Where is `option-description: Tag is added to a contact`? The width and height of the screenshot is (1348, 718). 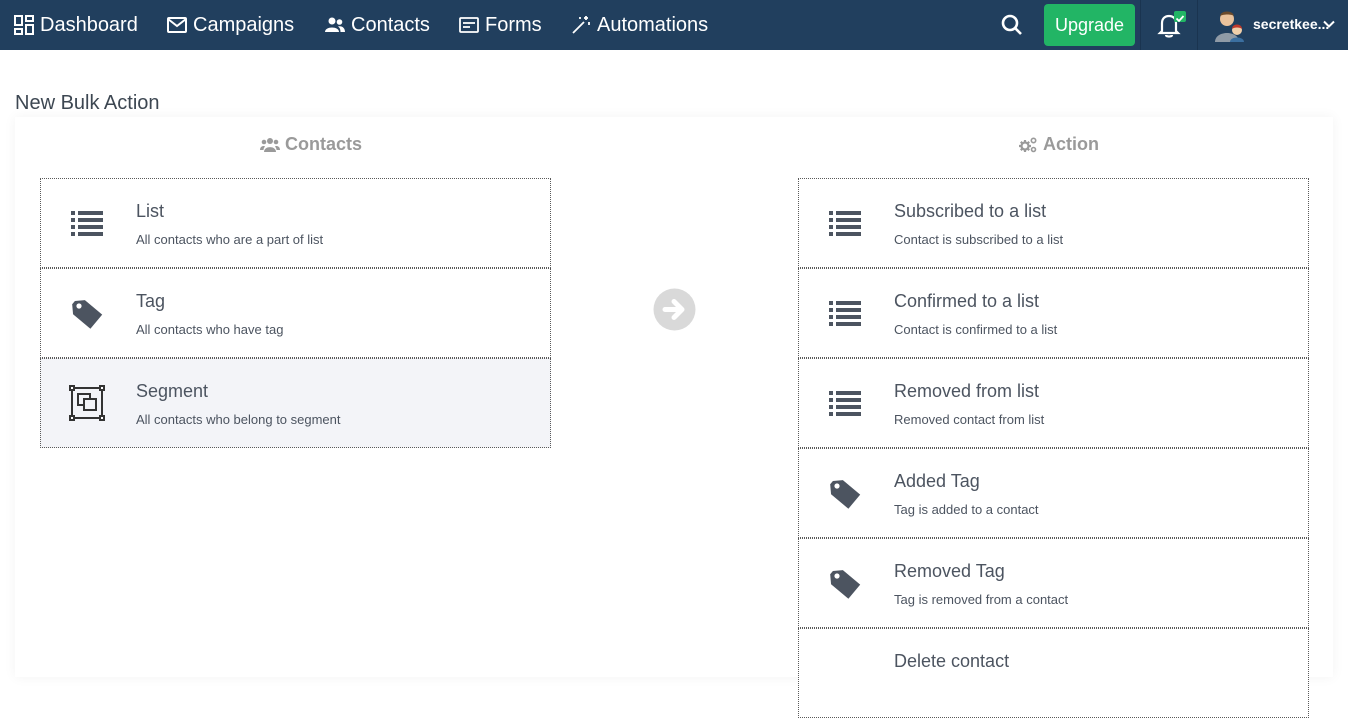 option-description: Tag is added to a contact is located at coordinates (966, 509).